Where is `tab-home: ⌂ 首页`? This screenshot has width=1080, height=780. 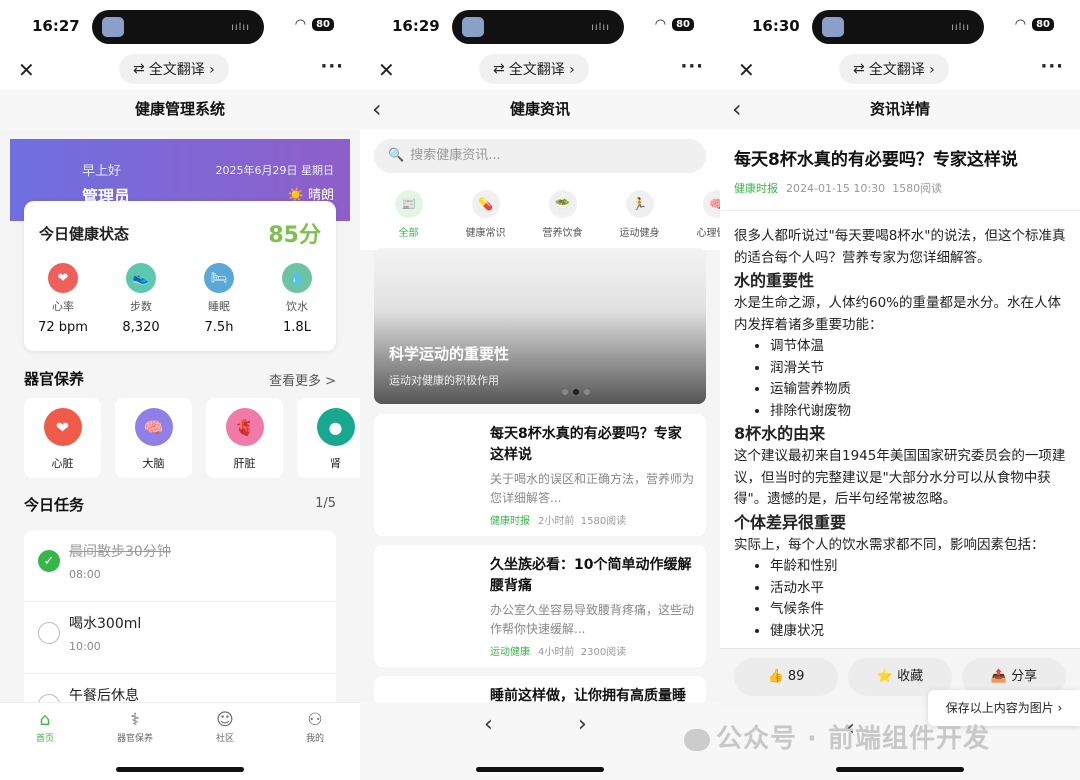
tab-home: ⌂ 首页 is located at coordinates (45, 741).